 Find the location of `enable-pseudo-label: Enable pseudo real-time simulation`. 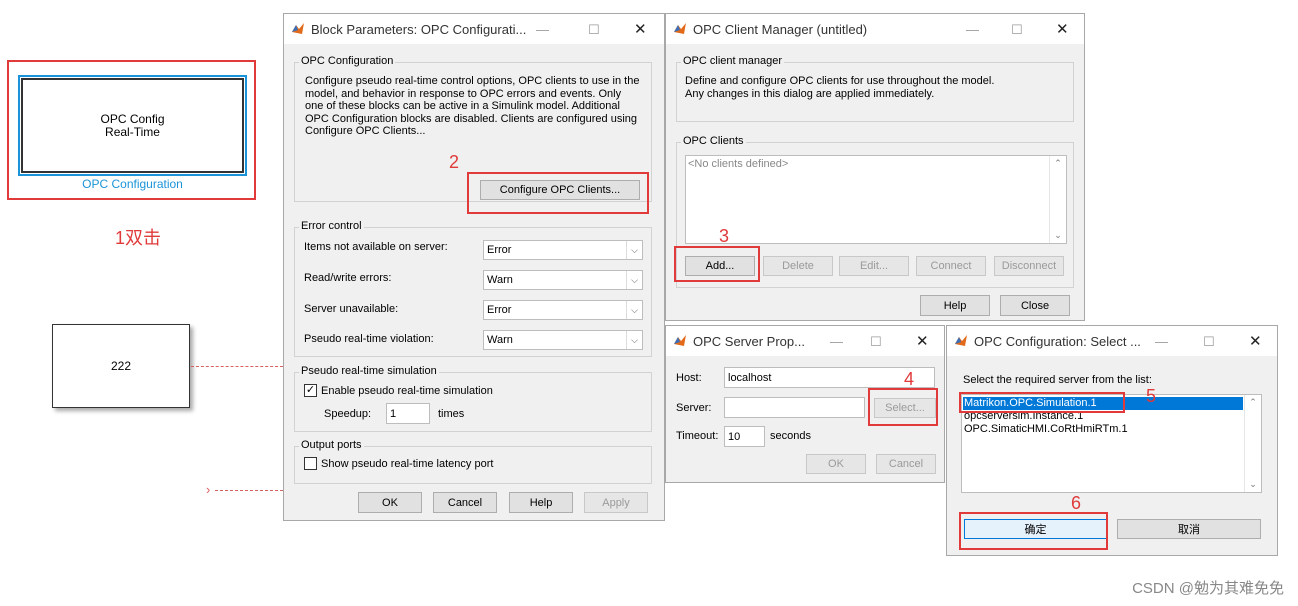

enable-pseudo-label: Enable pseudo real-time simulation is located at coordinates (407, 391).